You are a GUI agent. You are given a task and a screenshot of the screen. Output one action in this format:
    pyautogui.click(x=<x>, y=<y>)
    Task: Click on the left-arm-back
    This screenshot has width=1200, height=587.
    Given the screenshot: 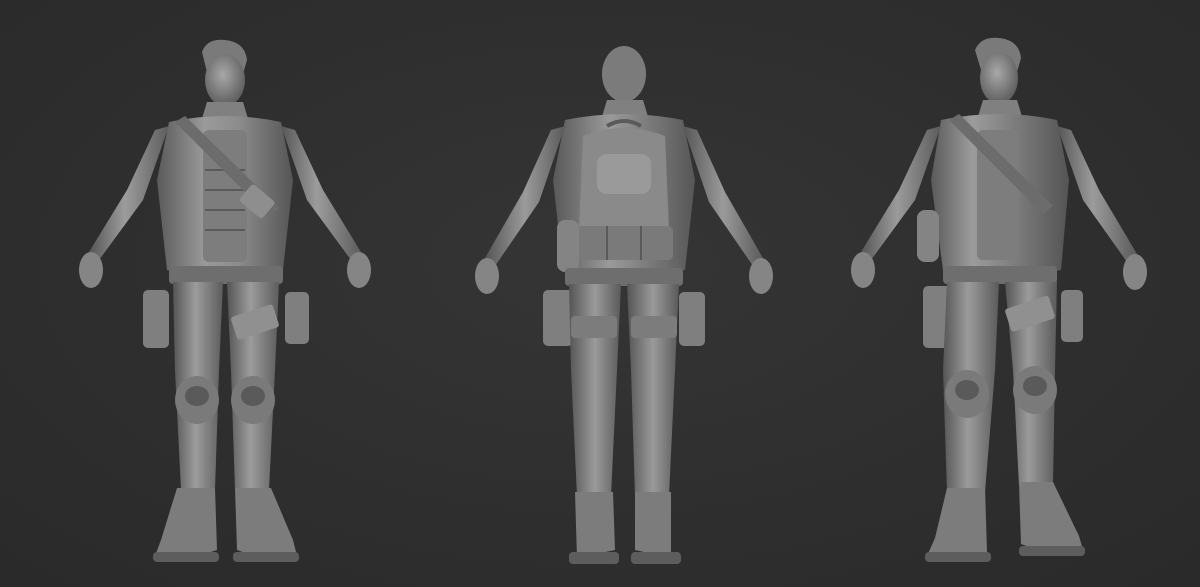 What is the action you would take?
    pyautogui.click(x=525, y=196)
    